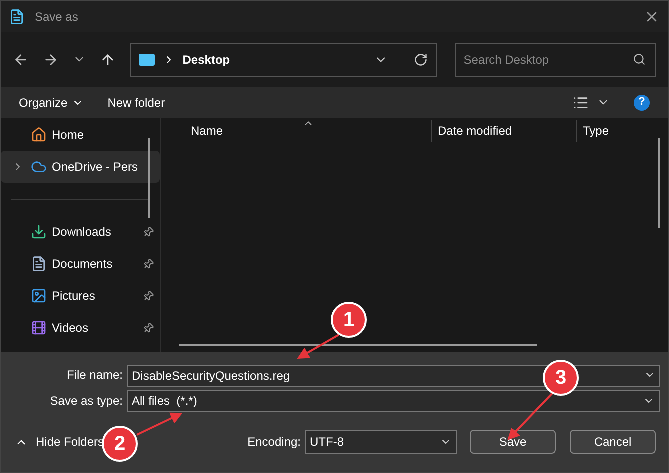 This screenshot has height=473, width=669. Describe the element at coordinates (39, 264) in the screenshot. I see `document-icon` at that location.